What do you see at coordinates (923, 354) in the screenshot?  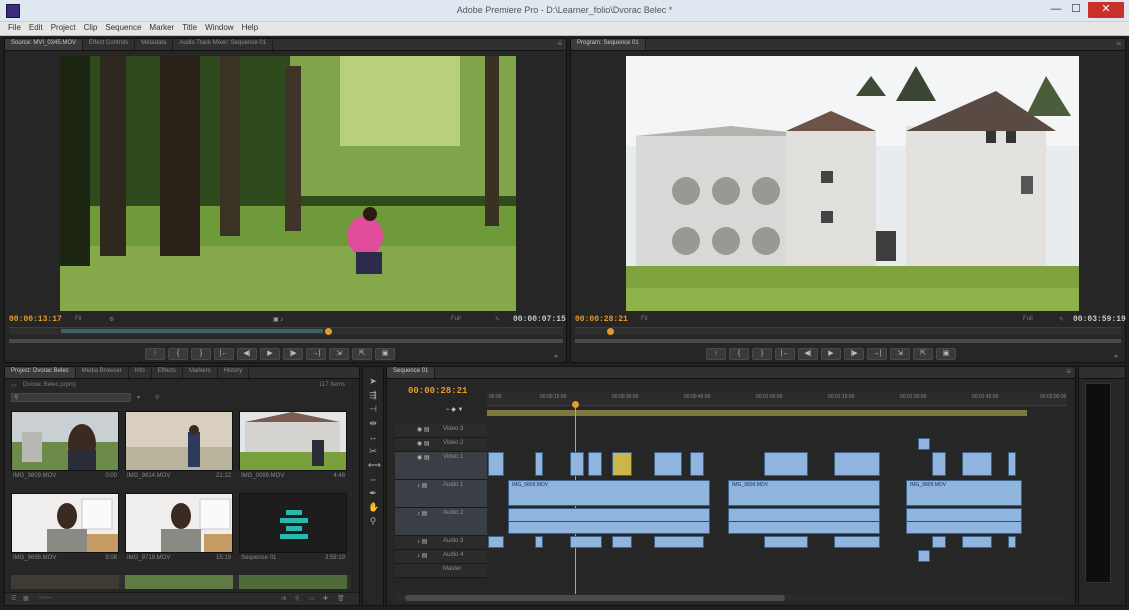 I see `extract-button: ⇱` at bounding box center [923, 354].